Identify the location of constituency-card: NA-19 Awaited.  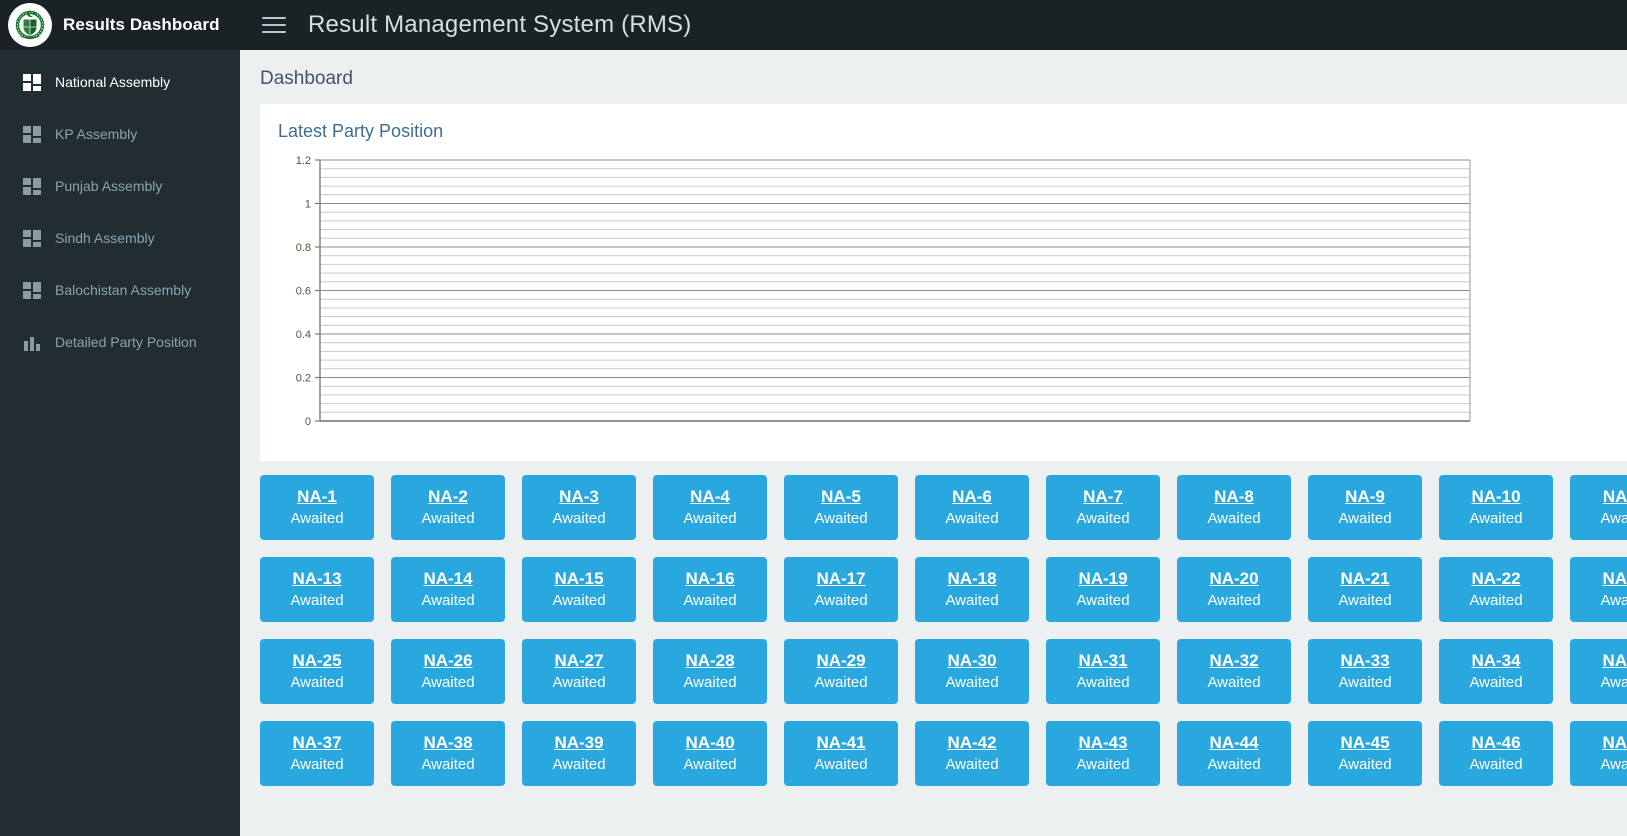
(1103, 589).